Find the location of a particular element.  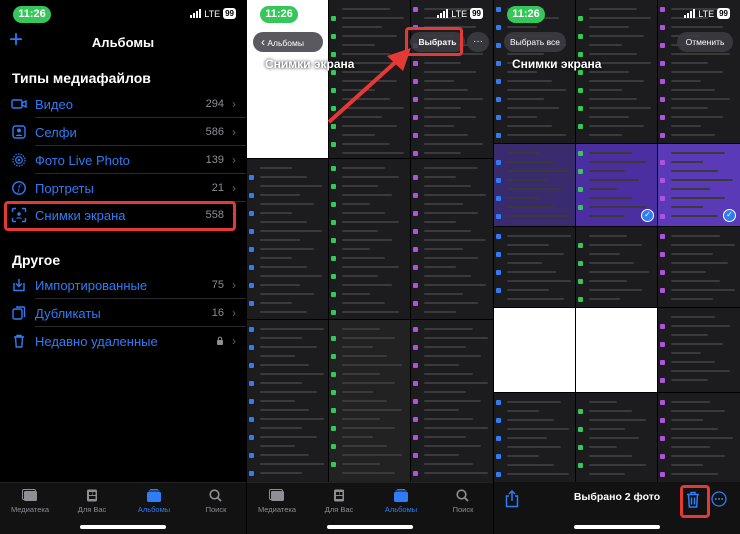

album-count: 16 is located at coordinates (217, 313).